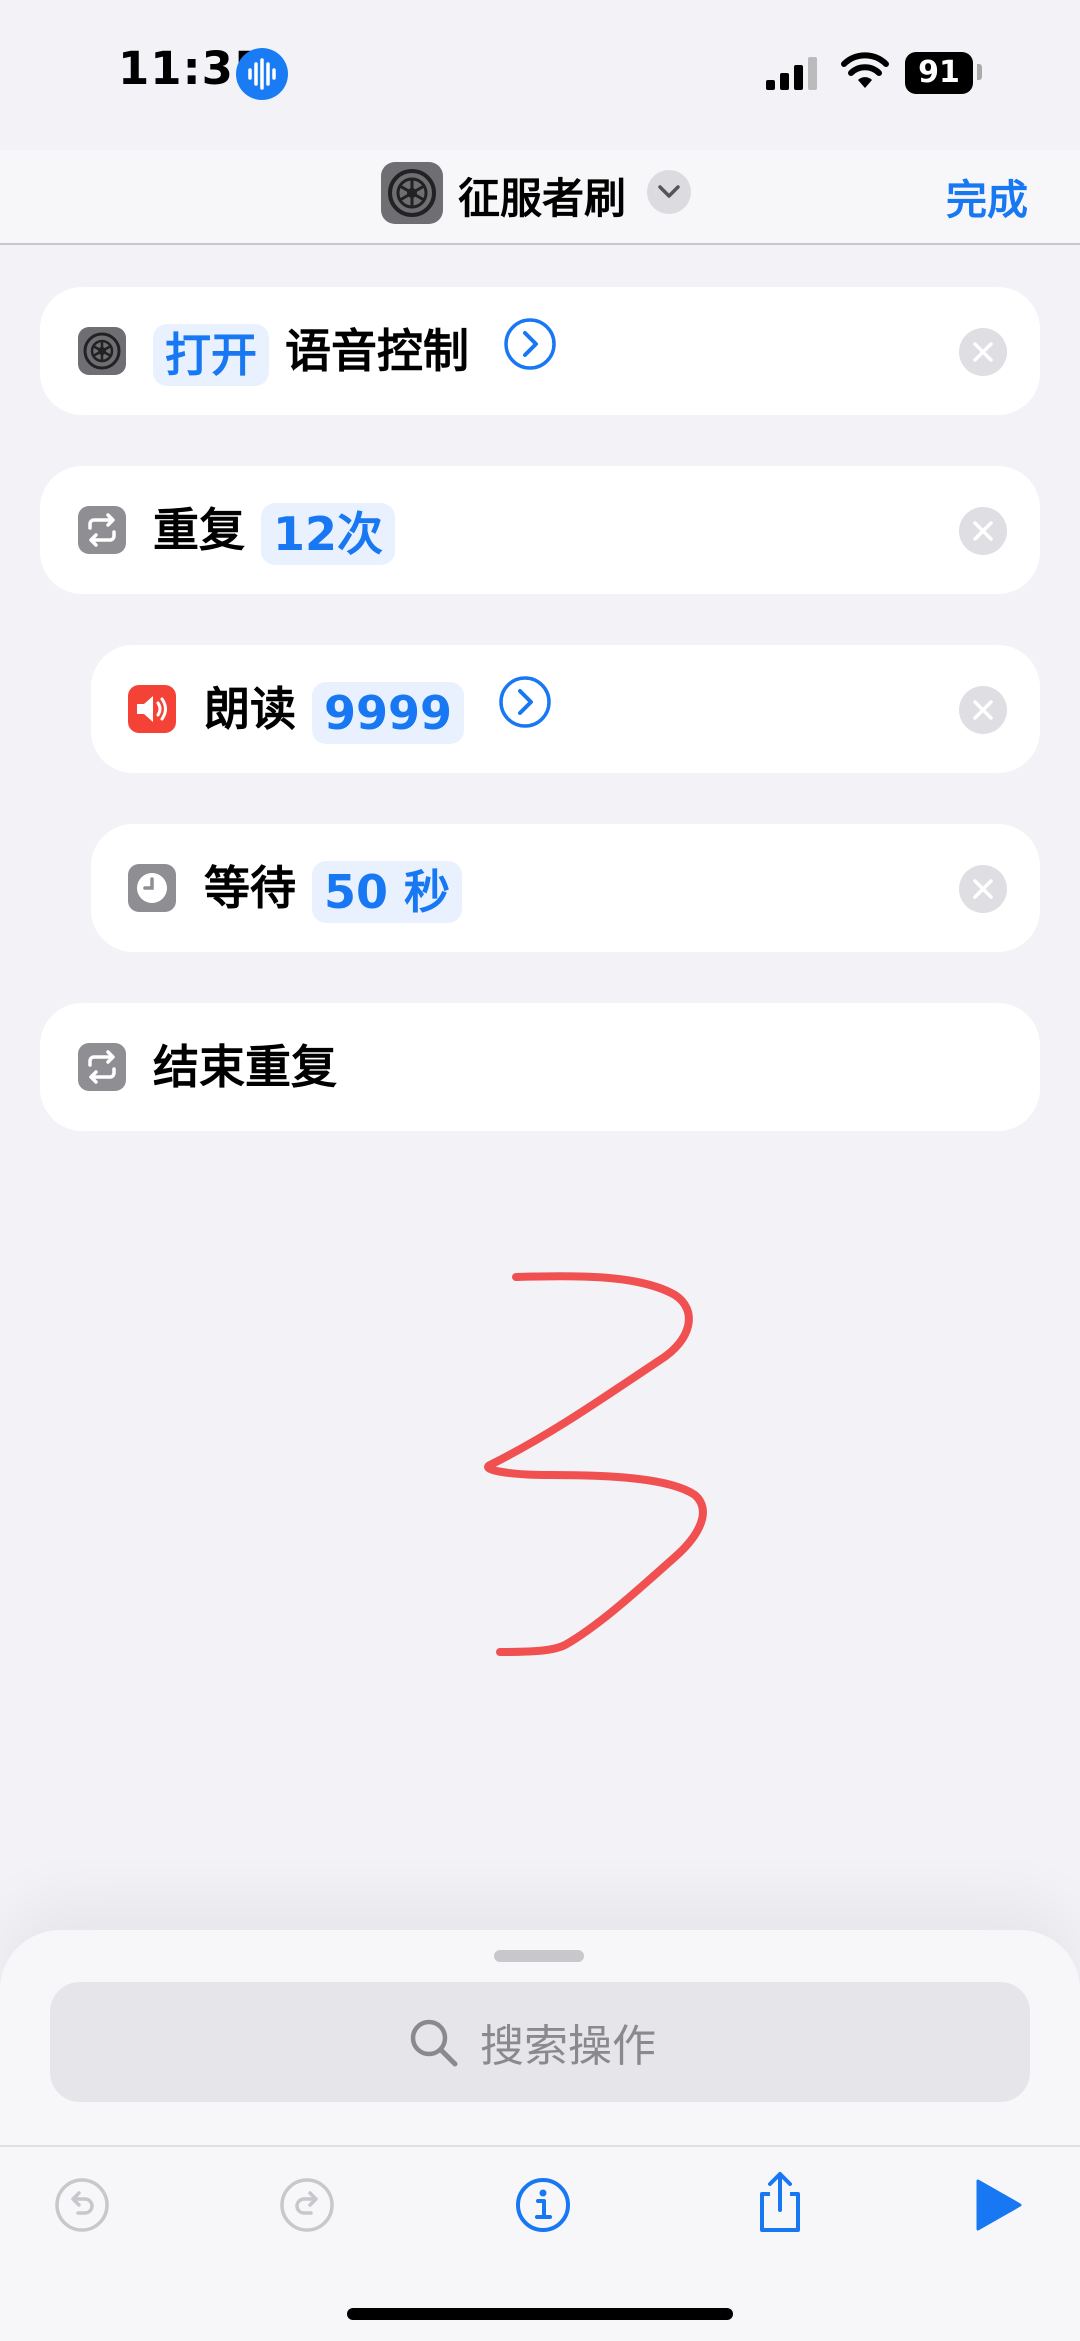  What do you see at coordinates (792, 75) in the screenshot?
I see `cellular-signal-icon` at bounding box center [792, 75].